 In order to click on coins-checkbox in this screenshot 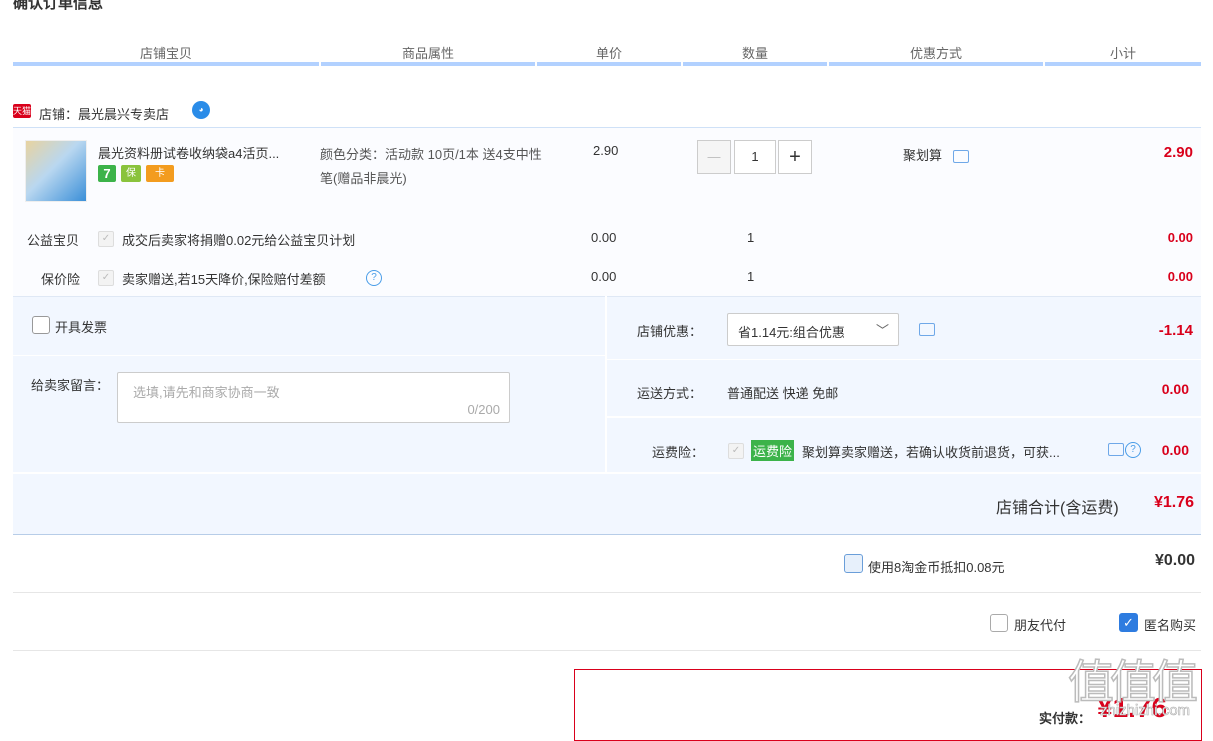, I will do `click(853, 563)`.